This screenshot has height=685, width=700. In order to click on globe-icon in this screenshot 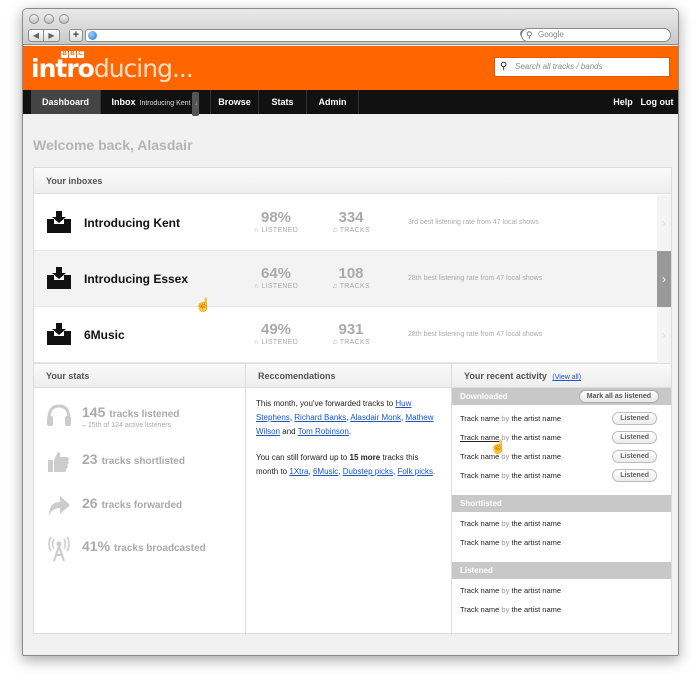, I will do `click(92, 35)`.